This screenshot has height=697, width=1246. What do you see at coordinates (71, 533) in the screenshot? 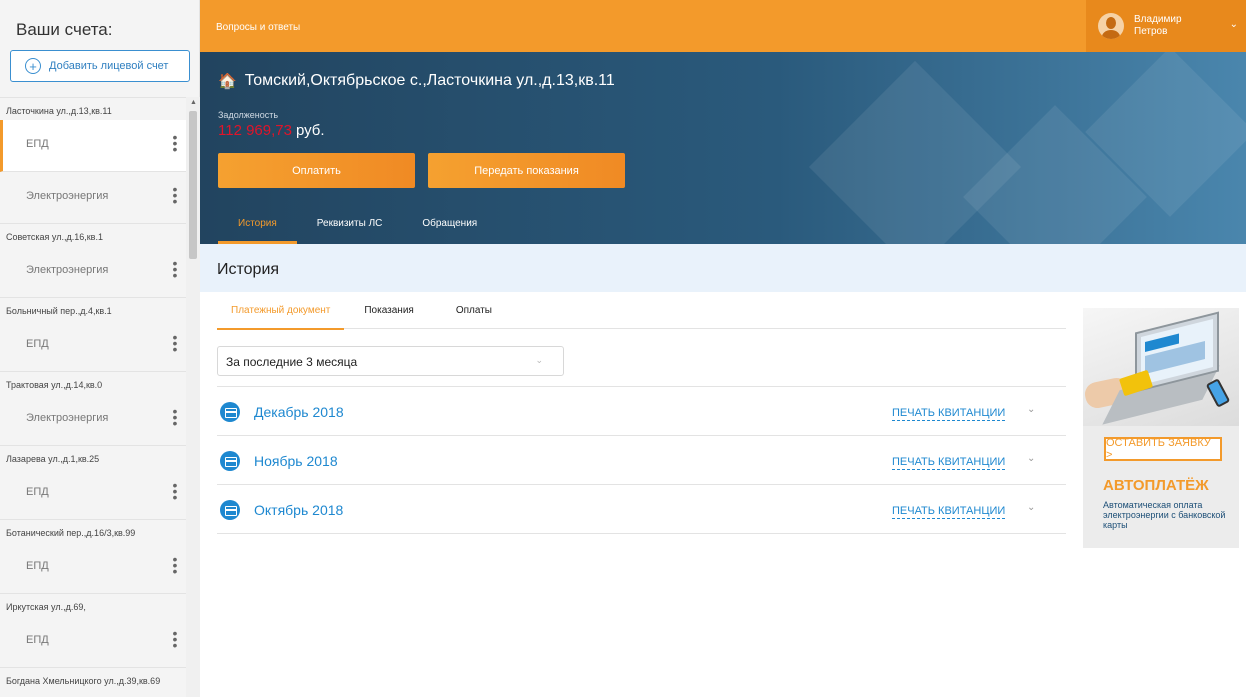
I see `account-address: Ботанический пер.,д.16/3,кв.99` at bounding box center [71, 533].